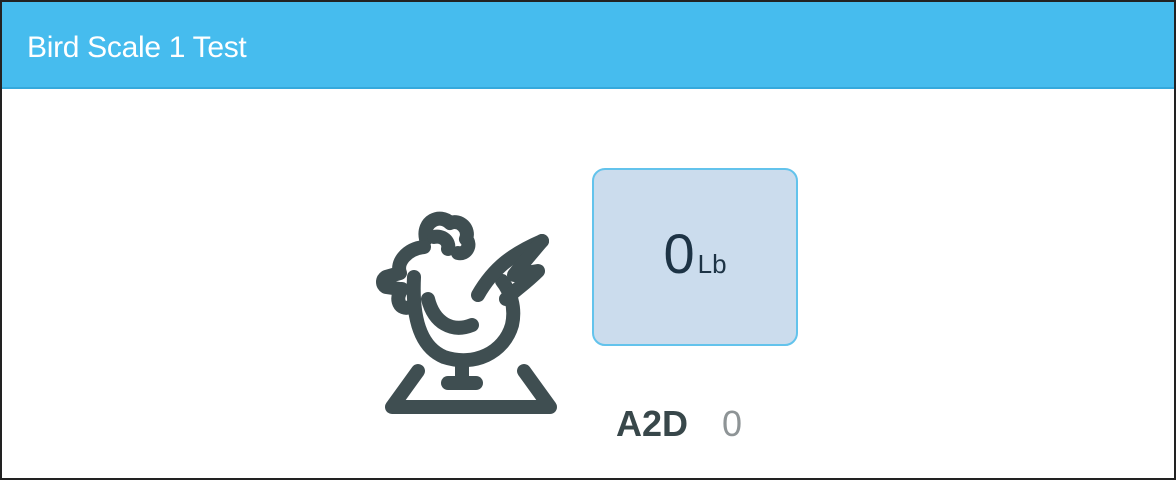 The height and width of the screenshot is (480, 1176). I want to click on a2d-value: 0, so click(732, 423).